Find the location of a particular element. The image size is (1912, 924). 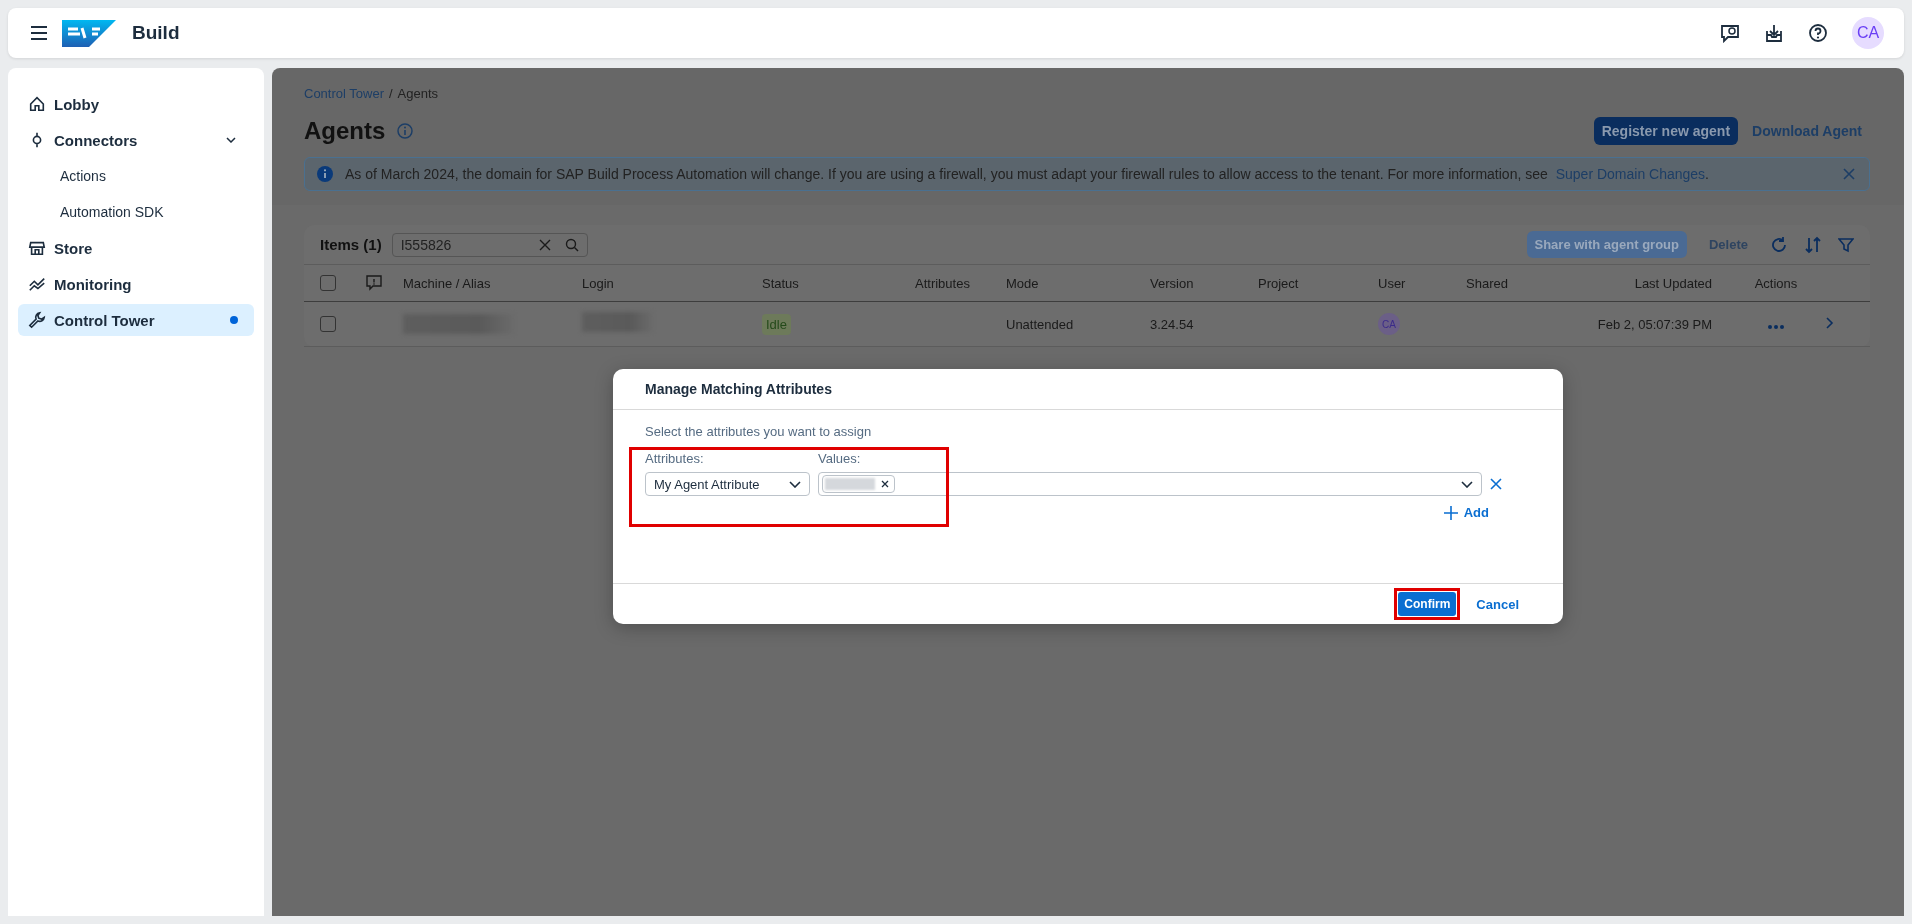

table-cell-text: Unattended is located at coordinates (1040, 324).